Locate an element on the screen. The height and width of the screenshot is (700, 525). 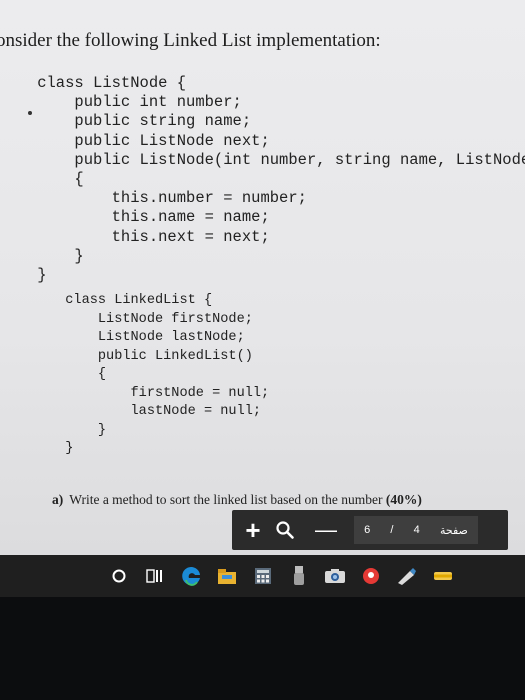
file-explorer-icon is located at coordinates (227, 576).